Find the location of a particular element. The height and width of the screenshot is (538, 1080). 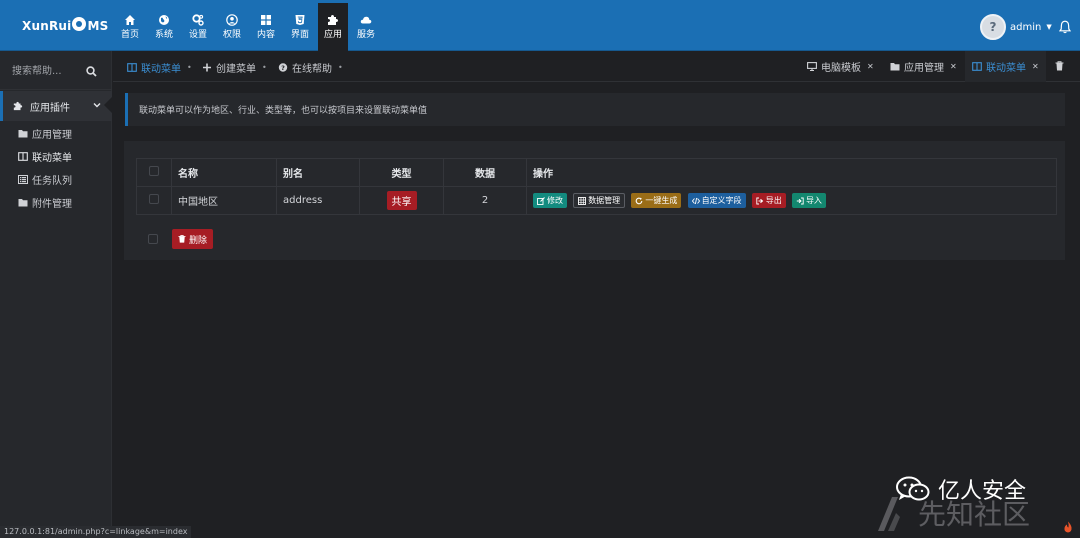

window-tab-label: 应用管理 is located at coordinates (924, 68).